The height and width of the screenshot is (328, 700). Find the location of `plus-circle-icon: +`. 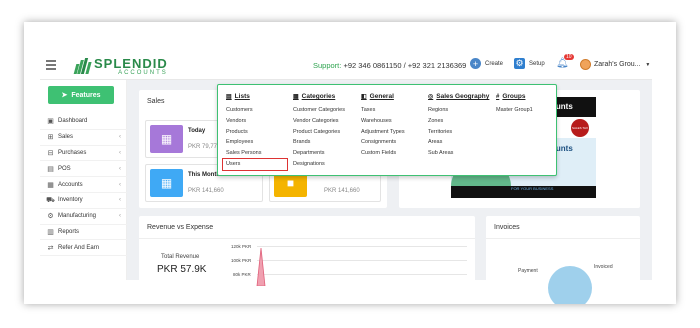

plus-circle-icon: + is located at coordinates (475, 63).